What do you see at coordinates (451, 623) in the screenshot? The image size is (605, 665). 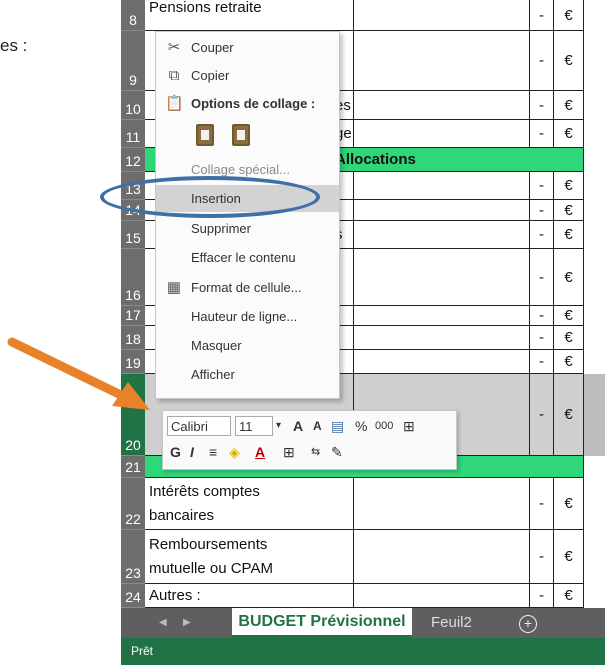 I see `tab-feuil2: Feuil2` at bounding box center [451, 623].